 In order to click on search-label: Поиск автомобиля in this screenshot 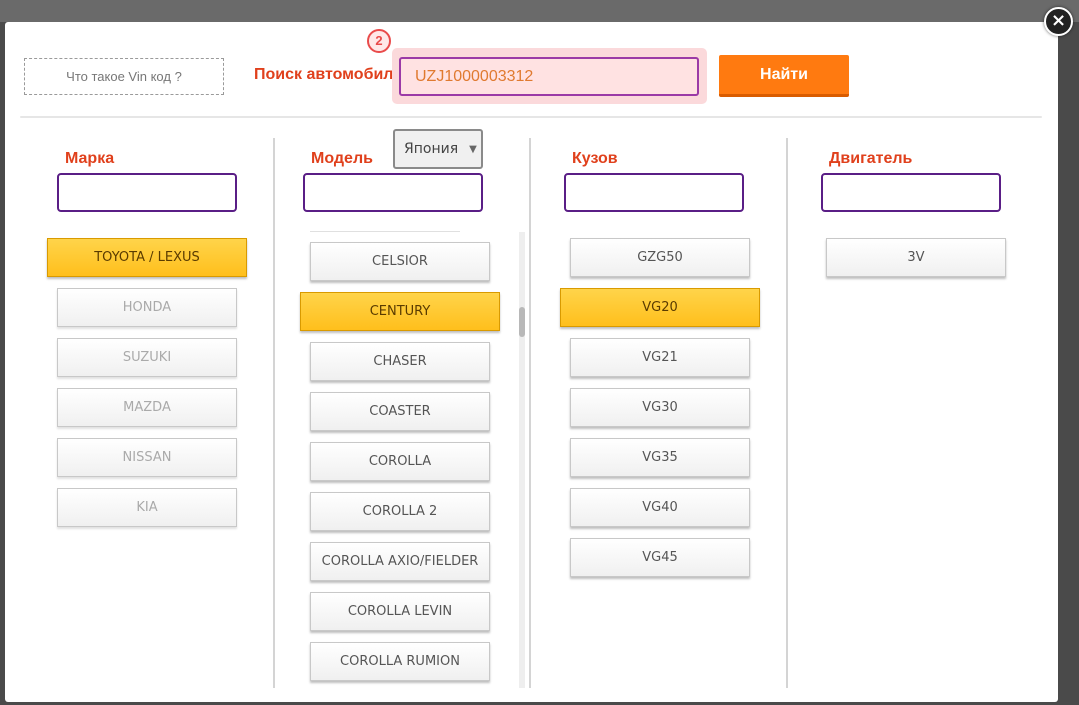, I will do `click(328, 74)`.